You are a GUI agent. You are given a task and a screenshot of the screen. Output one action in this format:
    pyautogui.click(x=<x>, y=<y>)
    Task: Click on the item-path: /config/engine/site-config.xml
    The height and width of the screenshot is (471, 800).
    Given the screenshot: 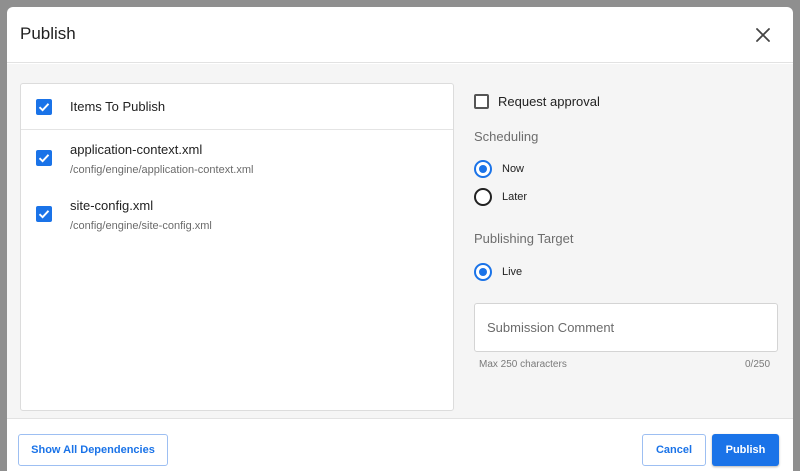 What is the action you would take?
    pyautogui.click(x=141, y=226)
    